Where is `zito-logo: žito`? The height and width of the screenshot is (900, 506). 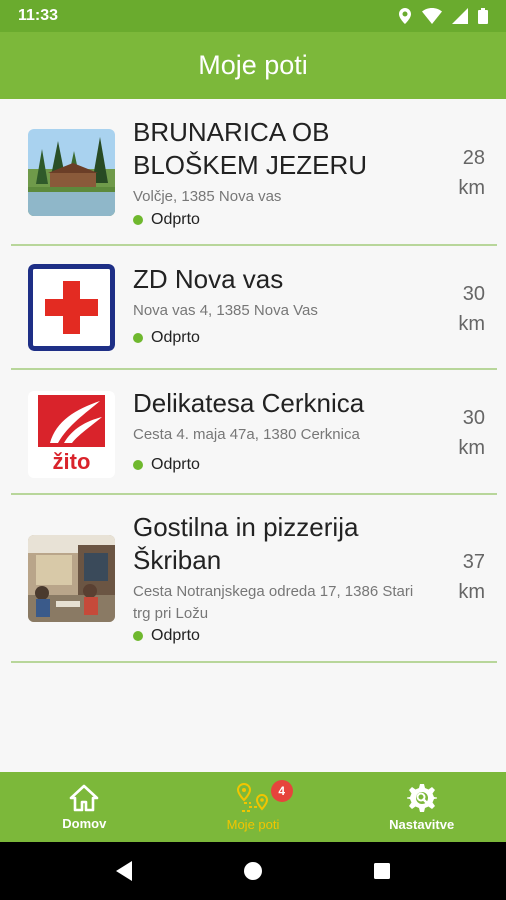
zito-logo: žito is located at coordinates (71, 434).